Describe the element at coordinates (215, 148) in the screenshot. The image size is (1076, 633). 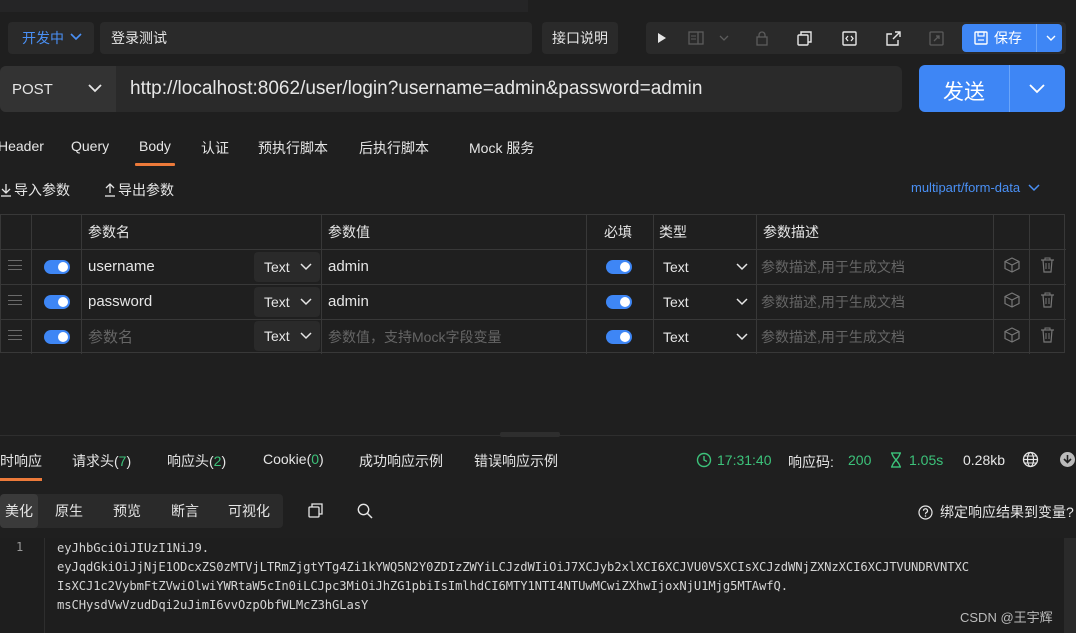
I see `tab-auth: 认证` at that location.